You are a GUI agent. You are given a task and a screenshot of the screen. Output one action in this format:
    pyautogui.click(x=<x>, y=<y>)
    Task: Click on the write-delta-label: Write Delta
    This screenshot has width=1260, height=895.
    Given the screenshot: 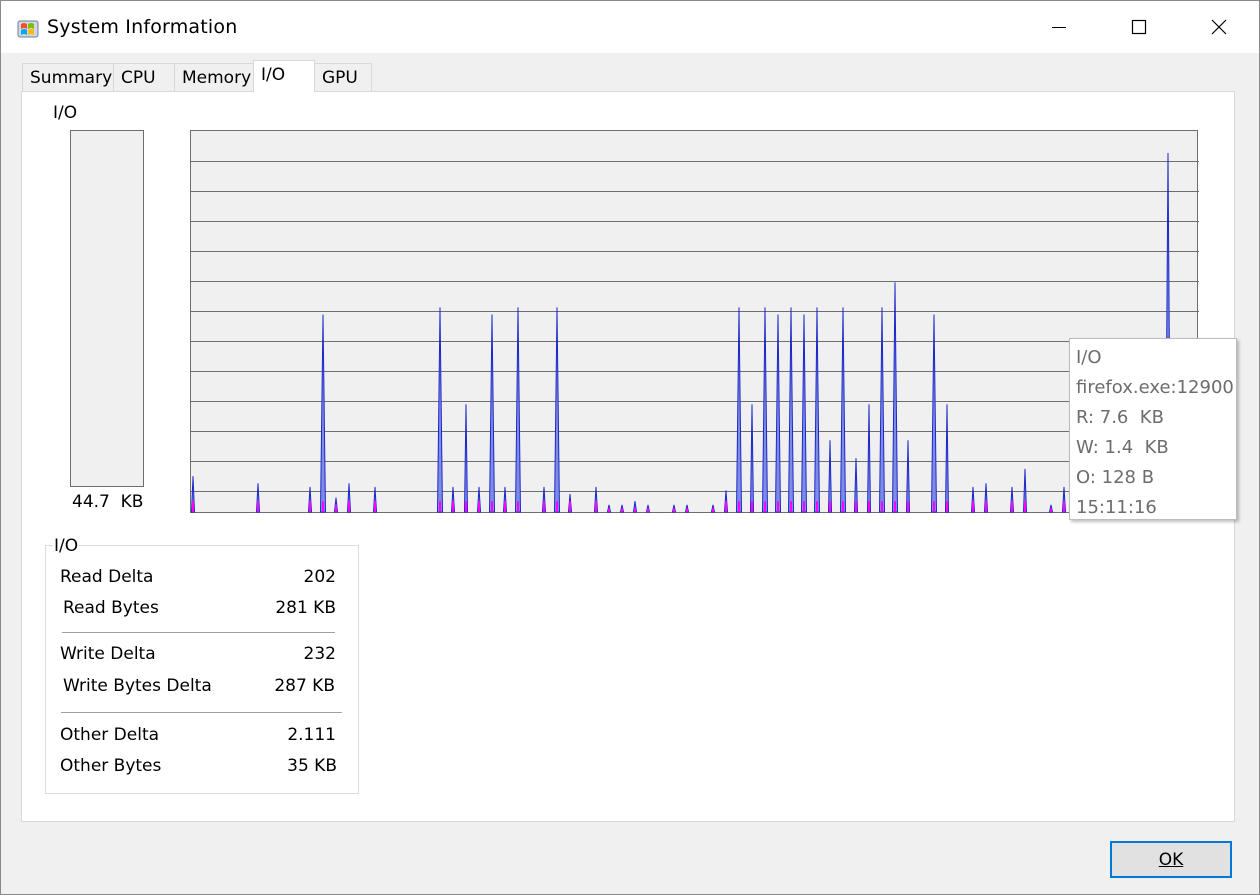 What is the action you would take?
    pyautogui.click(x=108, y=654)
    